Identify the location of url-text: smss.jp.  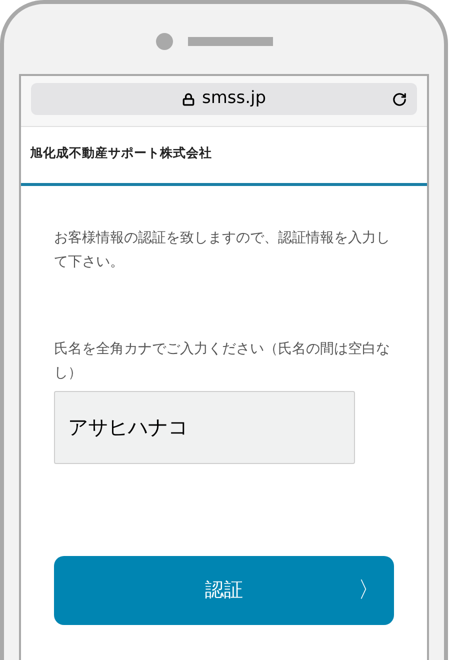
(234, 98).